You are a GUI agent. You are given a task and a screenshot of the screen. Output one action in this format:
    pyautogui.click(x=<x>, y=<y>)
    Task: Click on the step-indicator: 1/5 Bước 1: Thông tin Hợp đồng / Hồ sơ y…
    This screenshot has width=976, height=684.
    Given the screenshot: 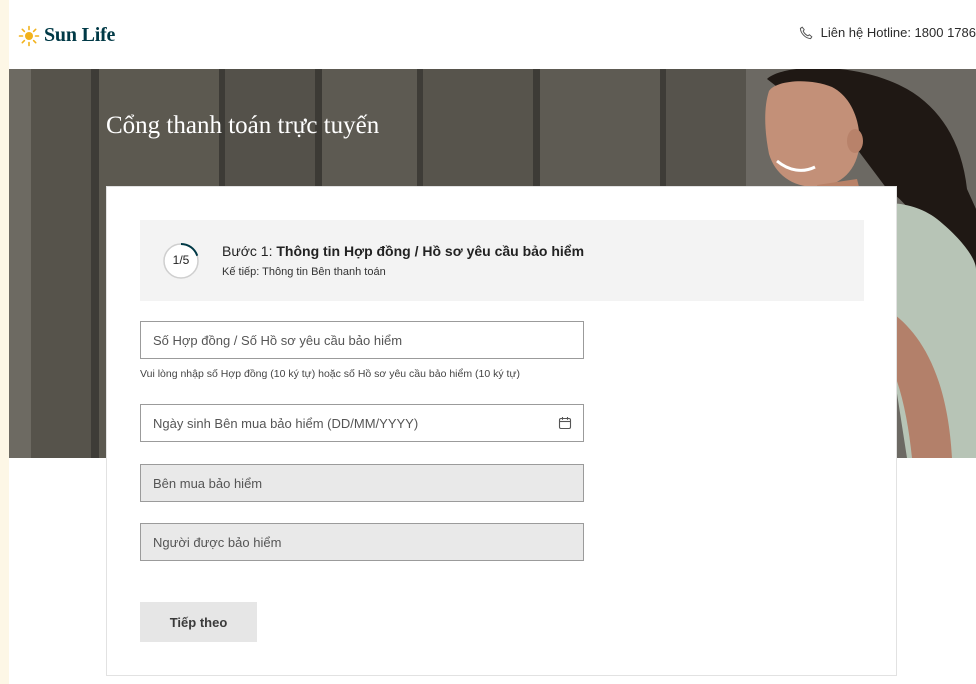 What is the action you would take?
    pyautogui.click(x=502, y=260)
    